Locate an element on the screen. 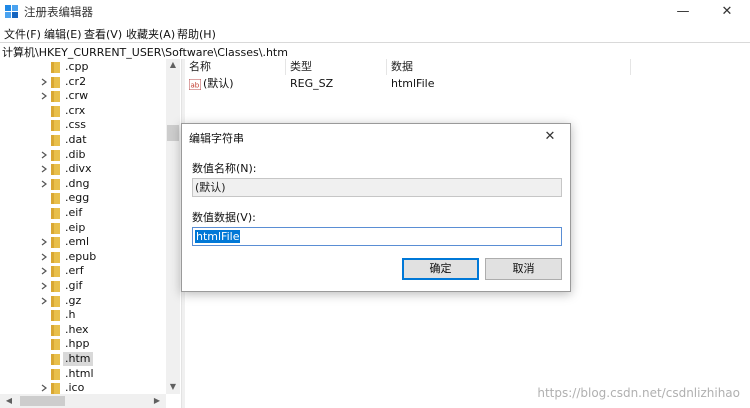 This screenshot has height=408, width=750. tree-item-label: .eif is located at coordinates (74, 212).